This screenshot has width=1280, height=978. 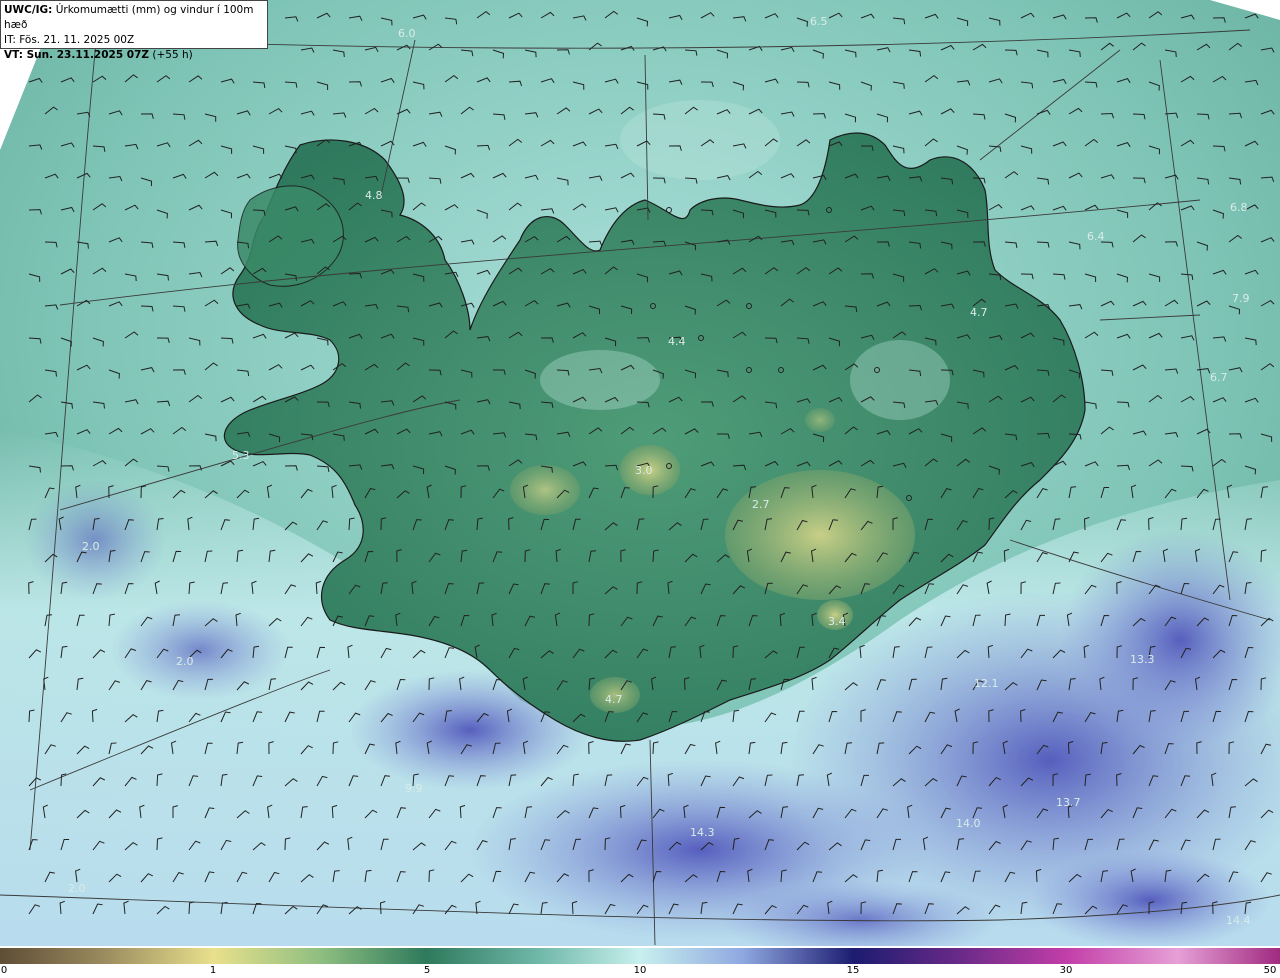 What do you see at coordinates (98, 55) in the screenshot?
I see `header-valid-time: VT: Sun. 23.11.2025 07Z (+55 h)` at bounding box center [98, 55].